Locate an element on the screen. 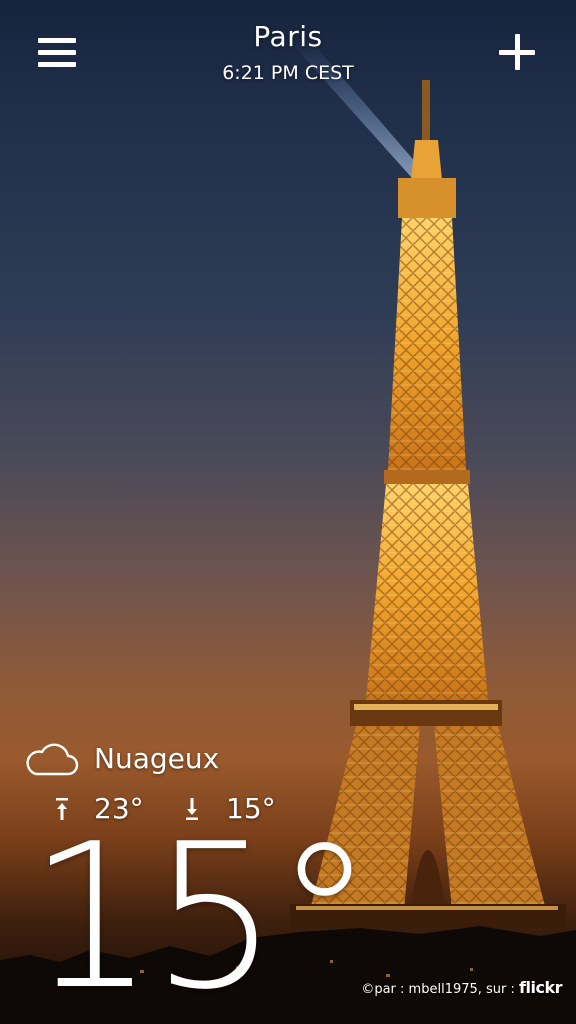  current-temperature: 15° is located at coordinates (201, 912).